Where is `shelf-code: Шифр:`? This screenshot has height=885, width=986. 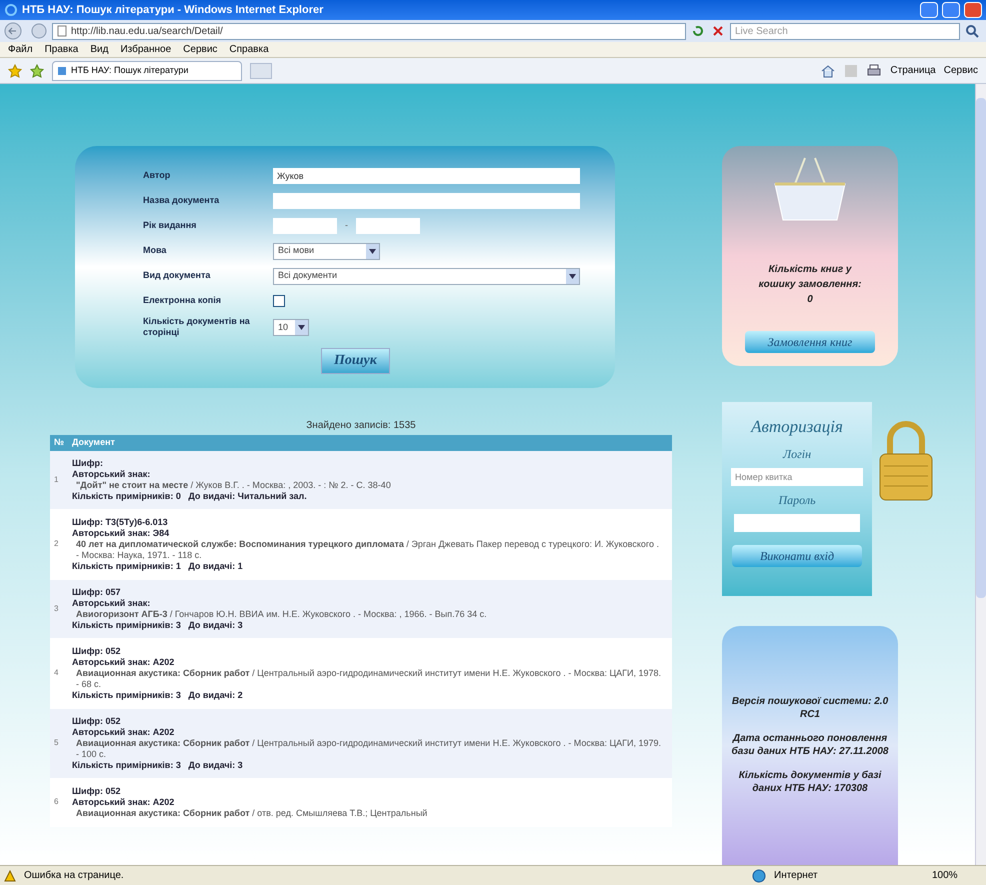 shelf-code: Шифр: is located at coordinates (88, 463).